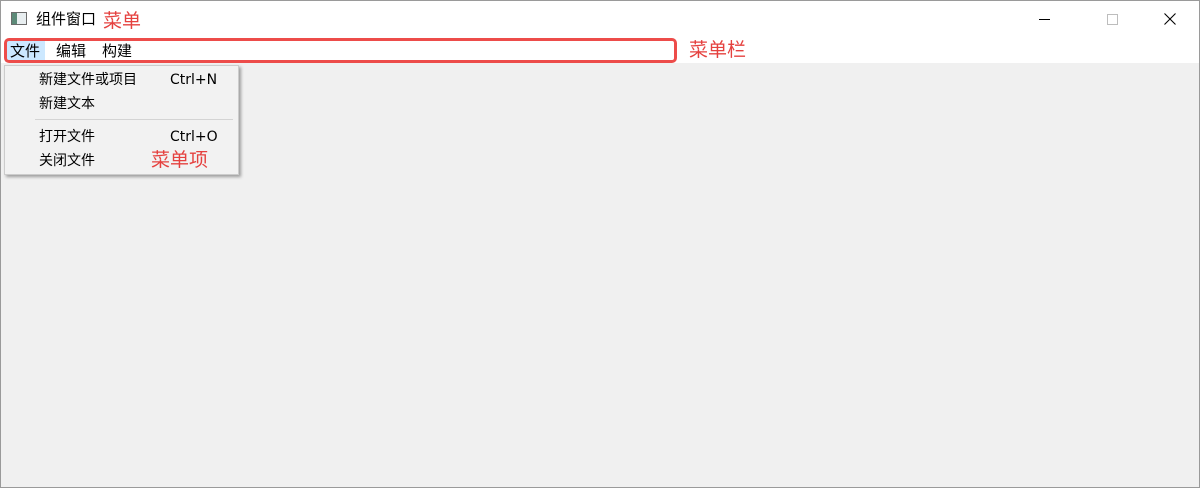  What do you see at coordinates (67, 104) in the screenshot?
I see `menu-item-label: 新建文本` at bounding box center [67, 104].